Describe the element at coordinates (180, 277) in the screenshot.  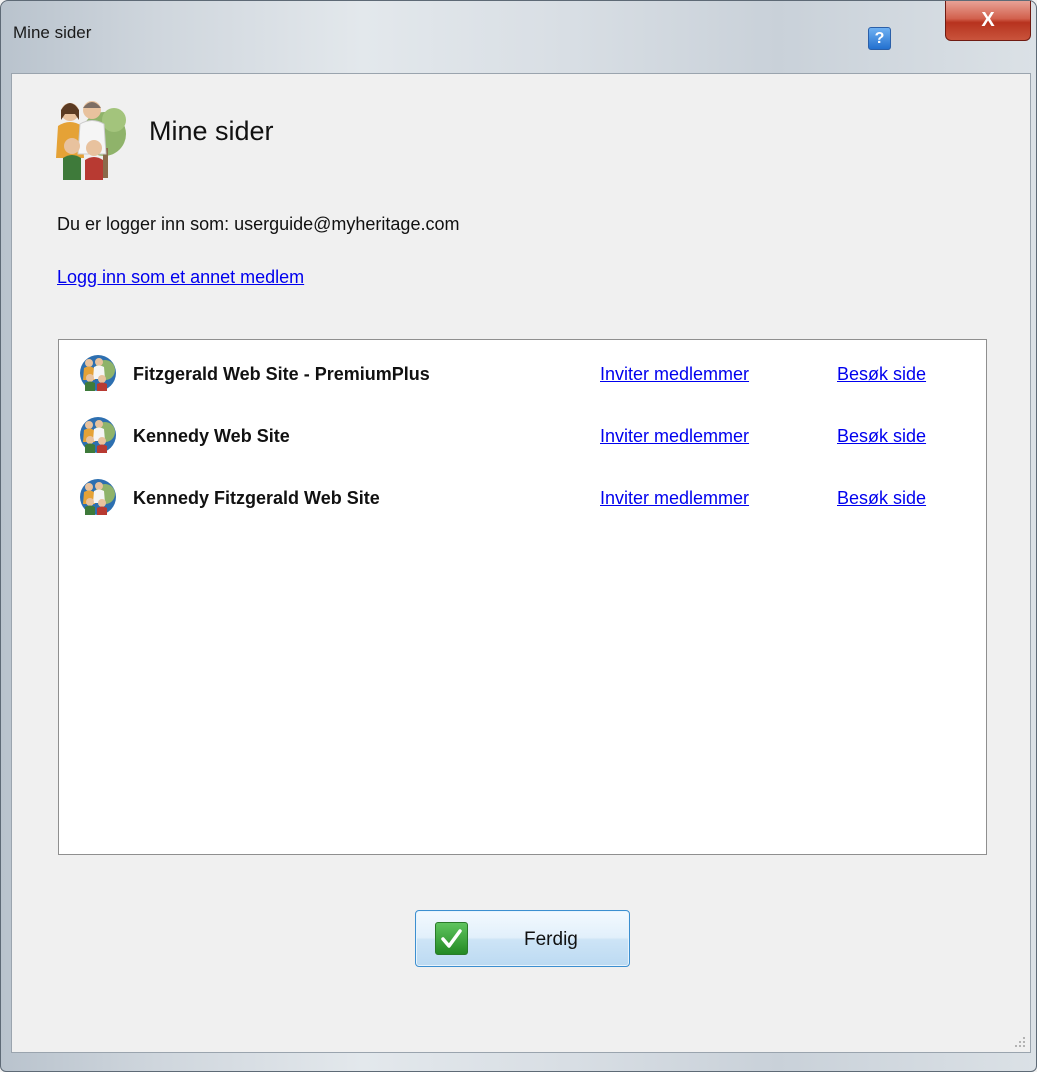
I see `login-other-member-link: Logg inn som et annet medlem` at that location.